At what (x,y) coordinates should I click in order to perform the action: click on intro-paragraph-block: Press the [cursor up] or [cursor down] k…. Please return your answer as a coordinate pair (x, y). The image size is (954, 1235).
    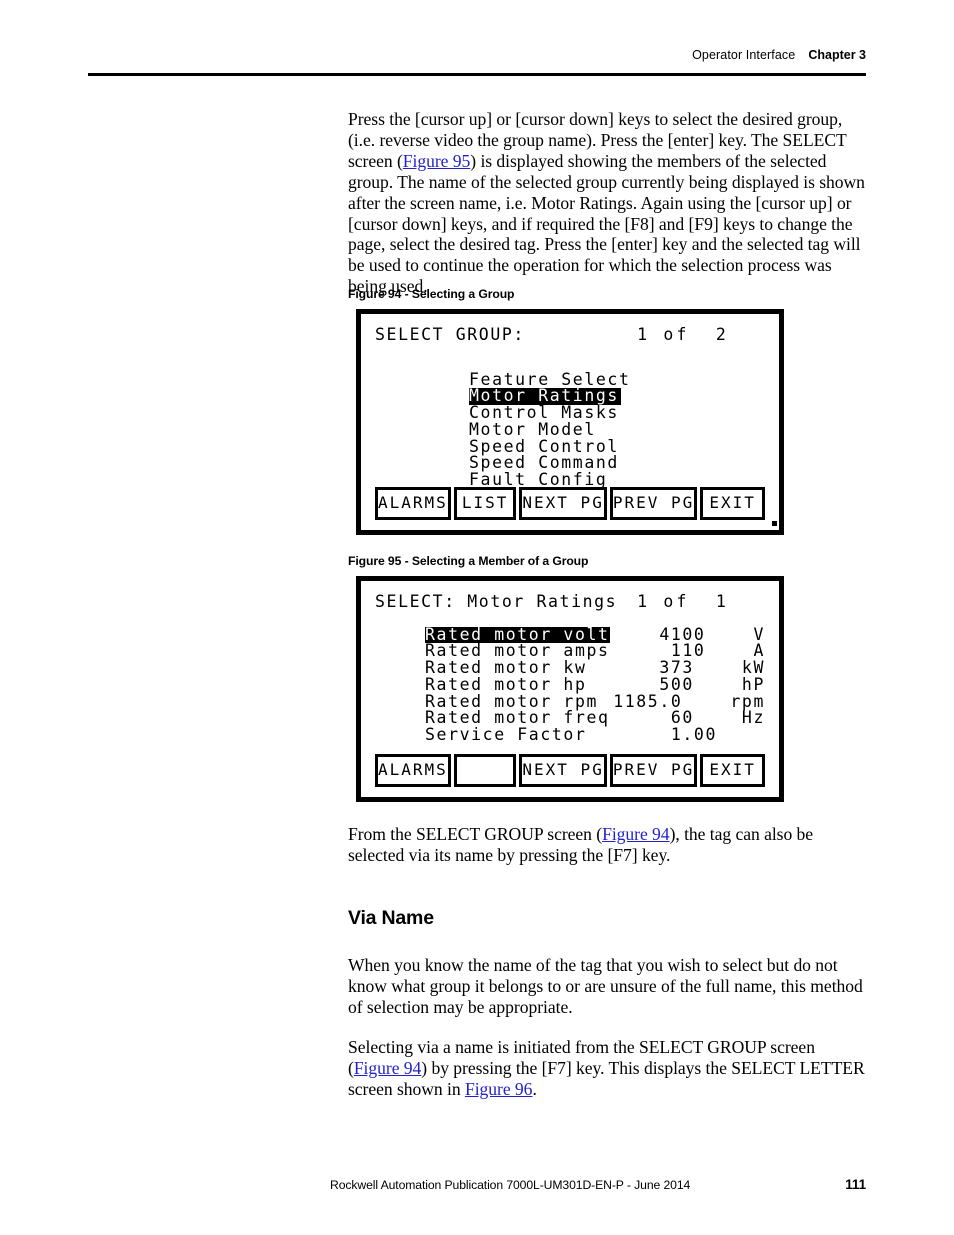
    Looking at the image, I should click on (608, 203).